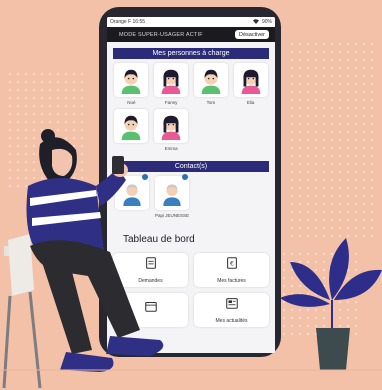  I want to click on dependent-card: Fanny, so click(171, 84).